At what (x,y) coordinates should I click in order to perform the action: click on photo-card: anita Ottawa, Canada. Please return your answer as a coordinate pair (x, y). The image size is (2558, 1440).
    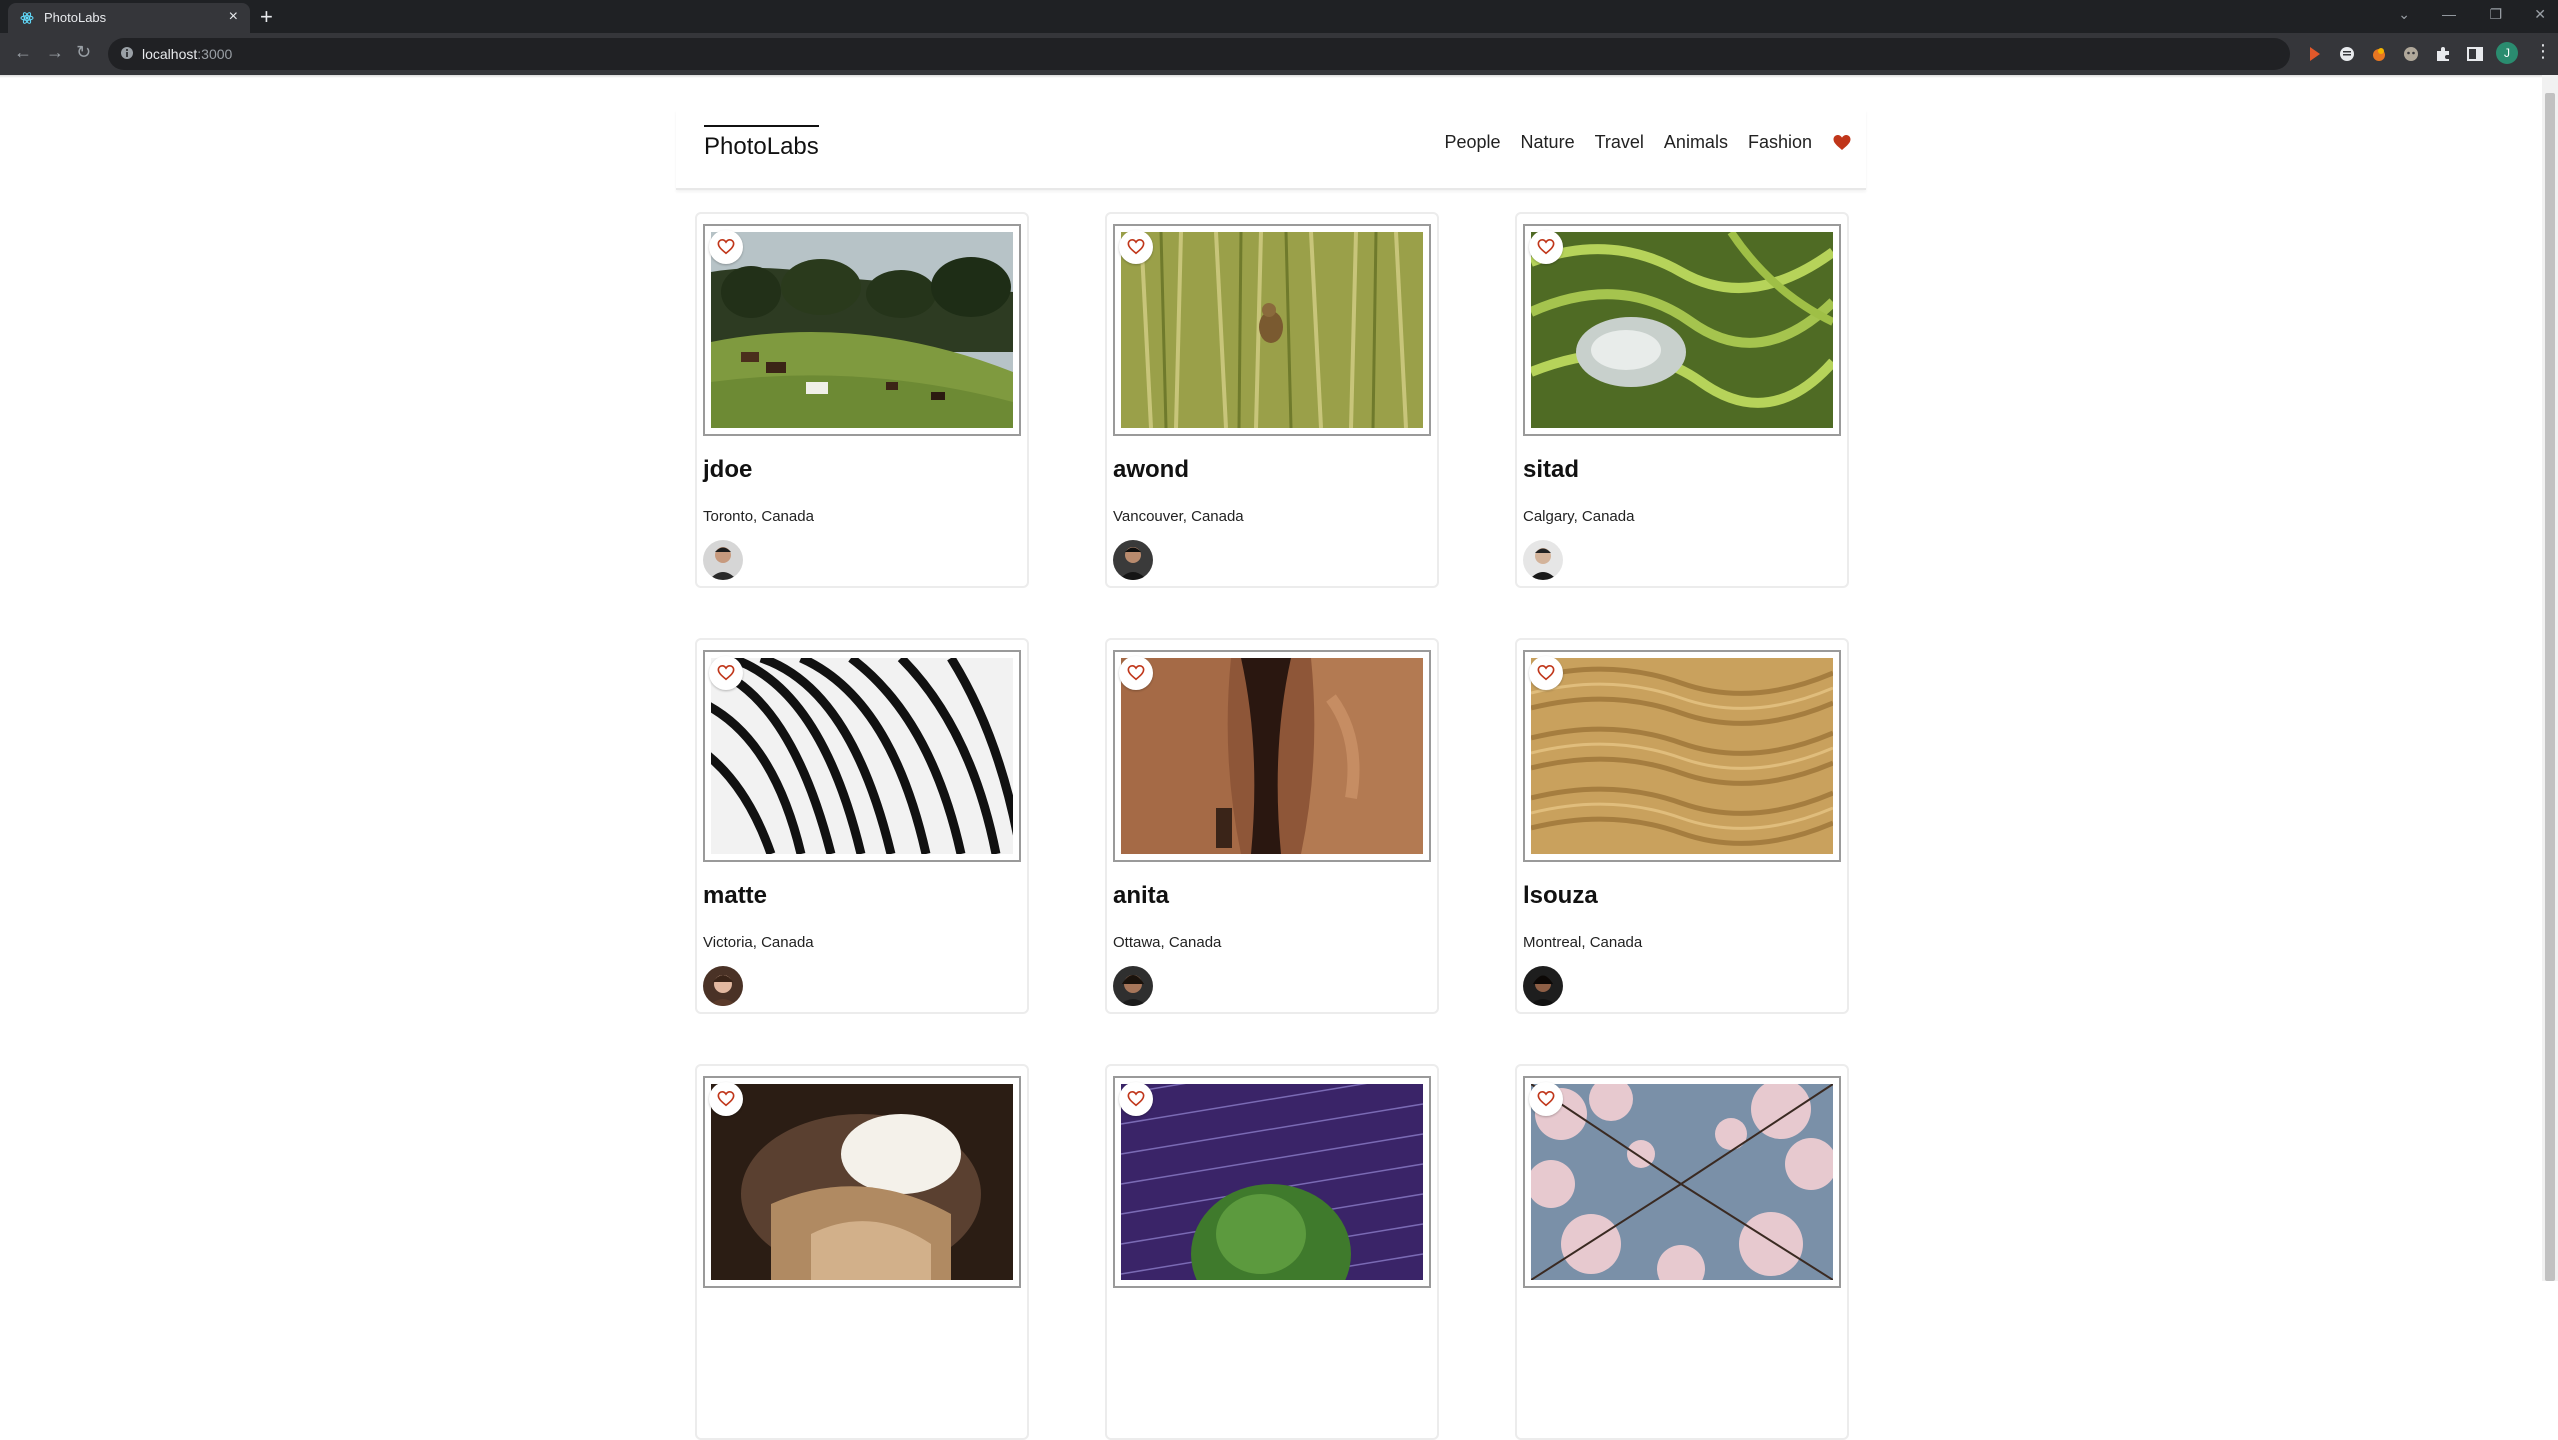
    Looking at the image, I should click on (1272, 826).